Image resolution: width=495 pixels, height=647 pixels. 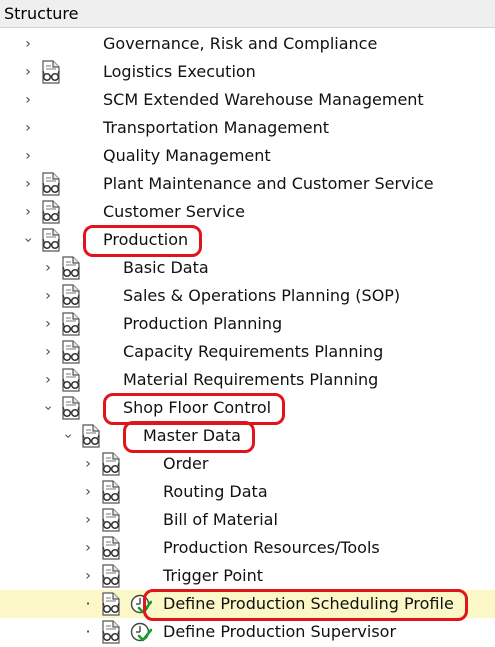 What do you see at coordinates (247, 268) in the screenshot?
I see `tree-node: › Basic Data` at bounding box center [247, 268].